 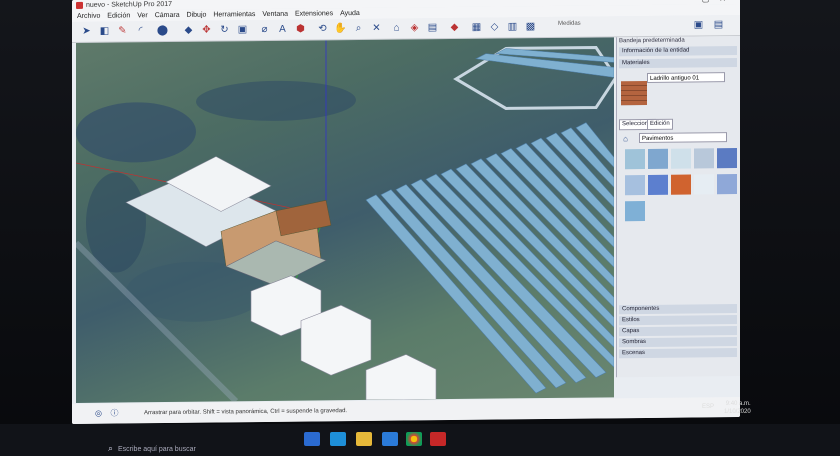 What do you see at coordinates (414, 27) in the screenshot?
I see `extension-warehouse-icon: ◈` at bounding box center [414, 27].